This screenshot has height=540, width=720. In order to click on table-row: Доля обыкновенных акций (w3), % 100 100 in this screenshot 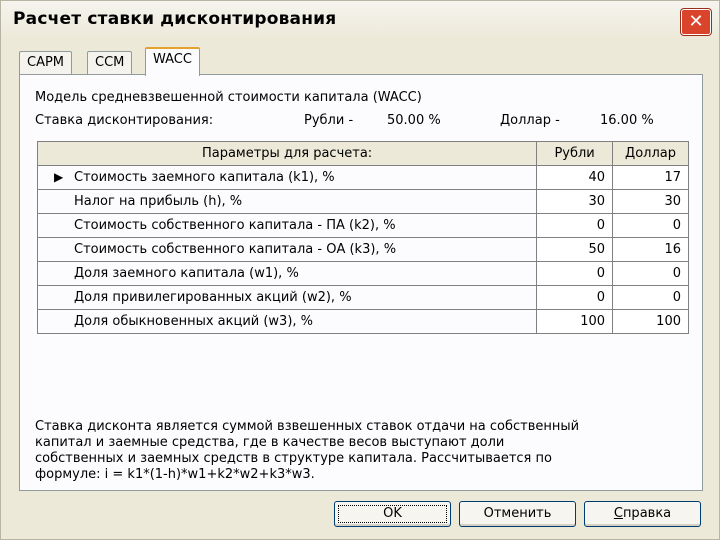, I will do `click(362, 321)`.